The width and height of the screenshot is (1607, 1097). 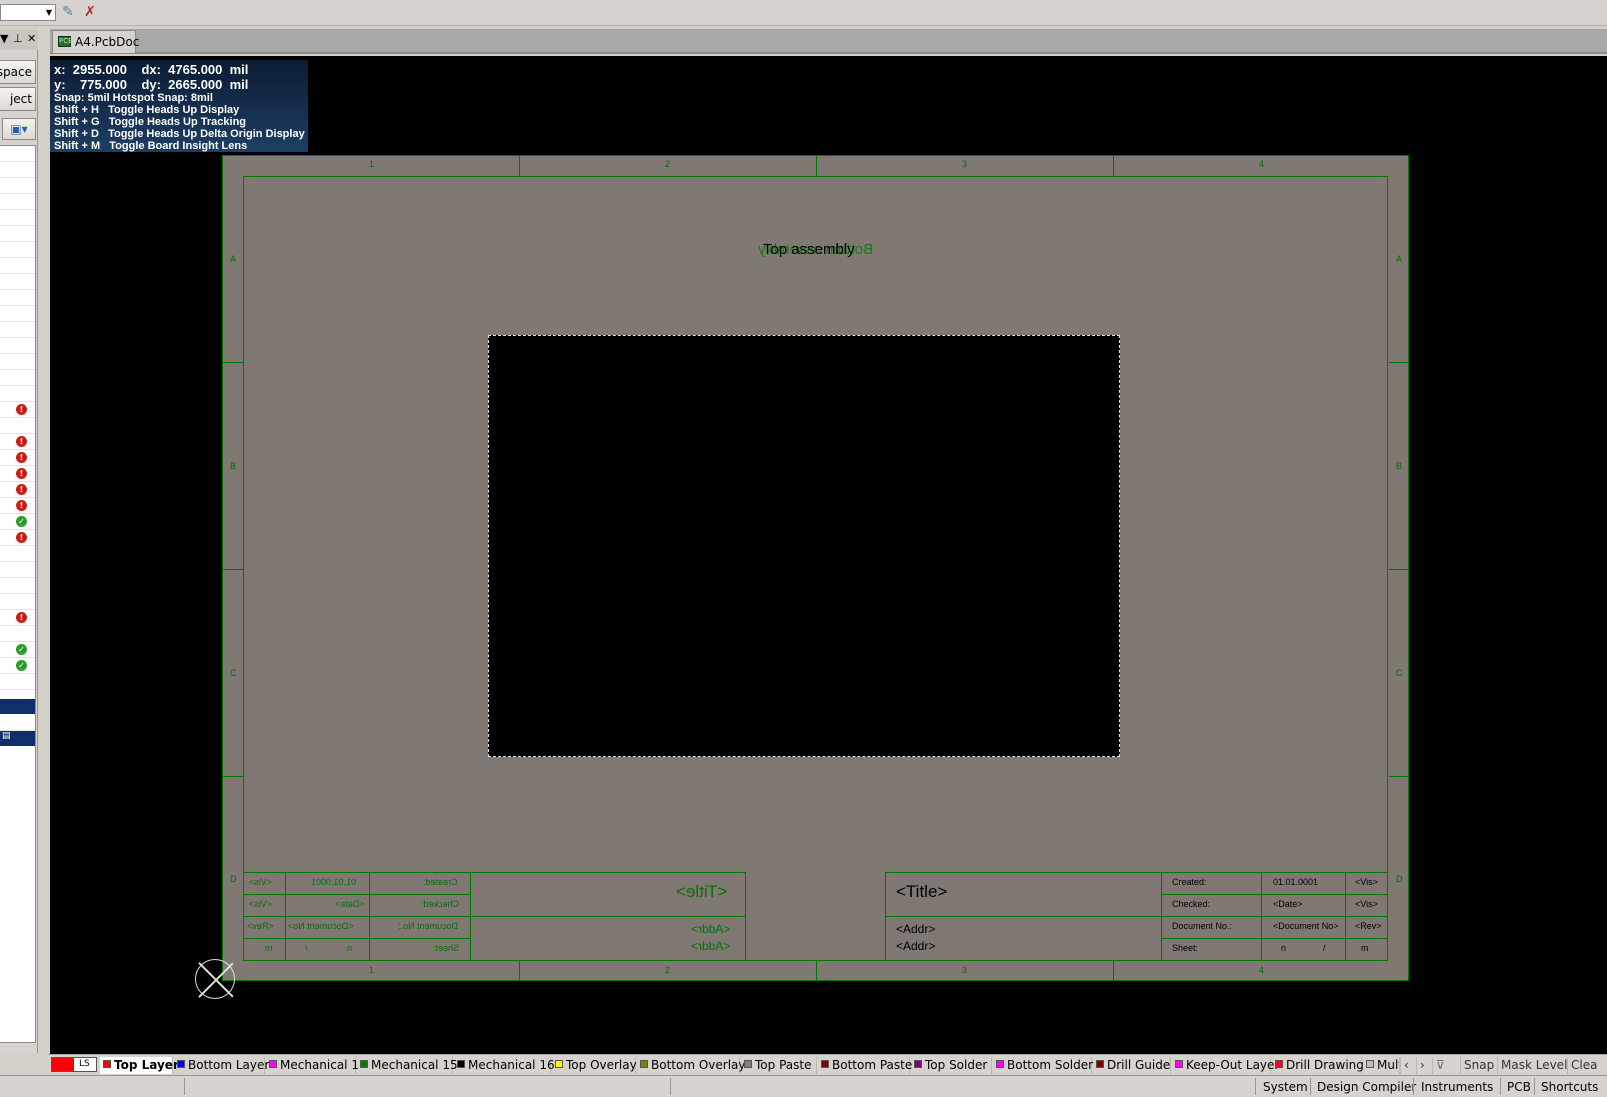 I want to click on zone-column-label: 4, so click(x=1262, y=164).